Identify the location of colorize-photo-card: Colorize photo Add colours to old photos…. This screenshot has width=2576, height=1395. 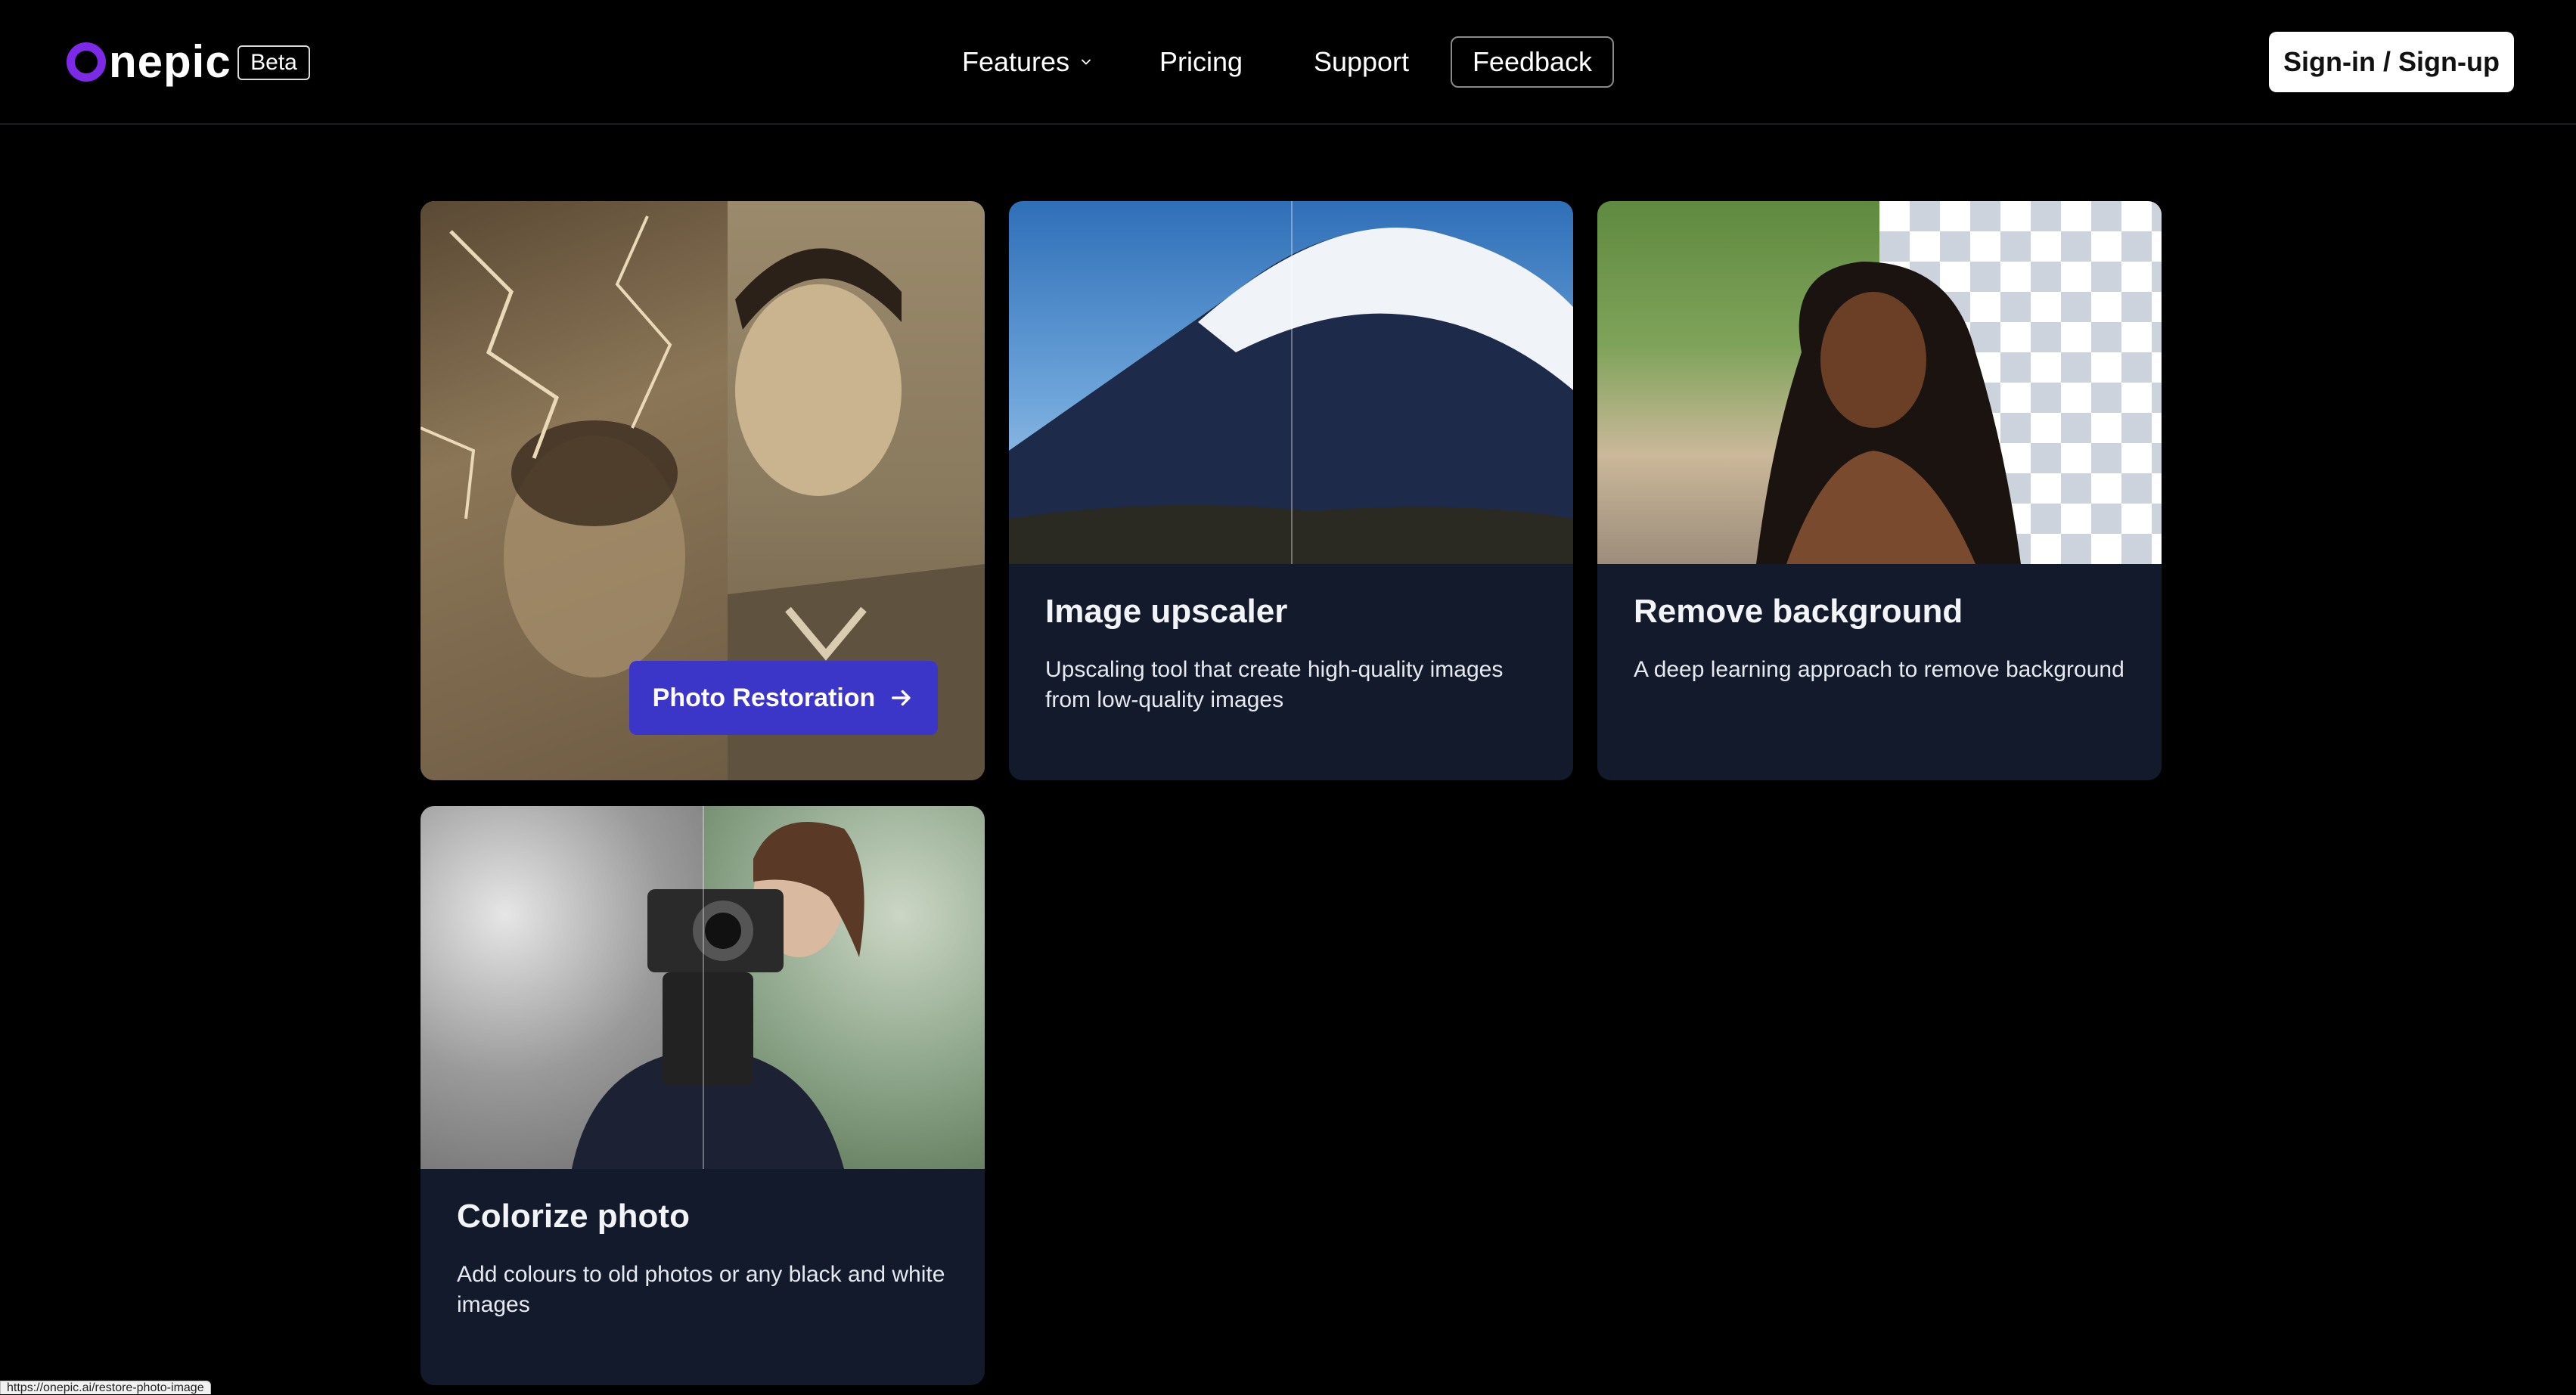
(703, 1095).